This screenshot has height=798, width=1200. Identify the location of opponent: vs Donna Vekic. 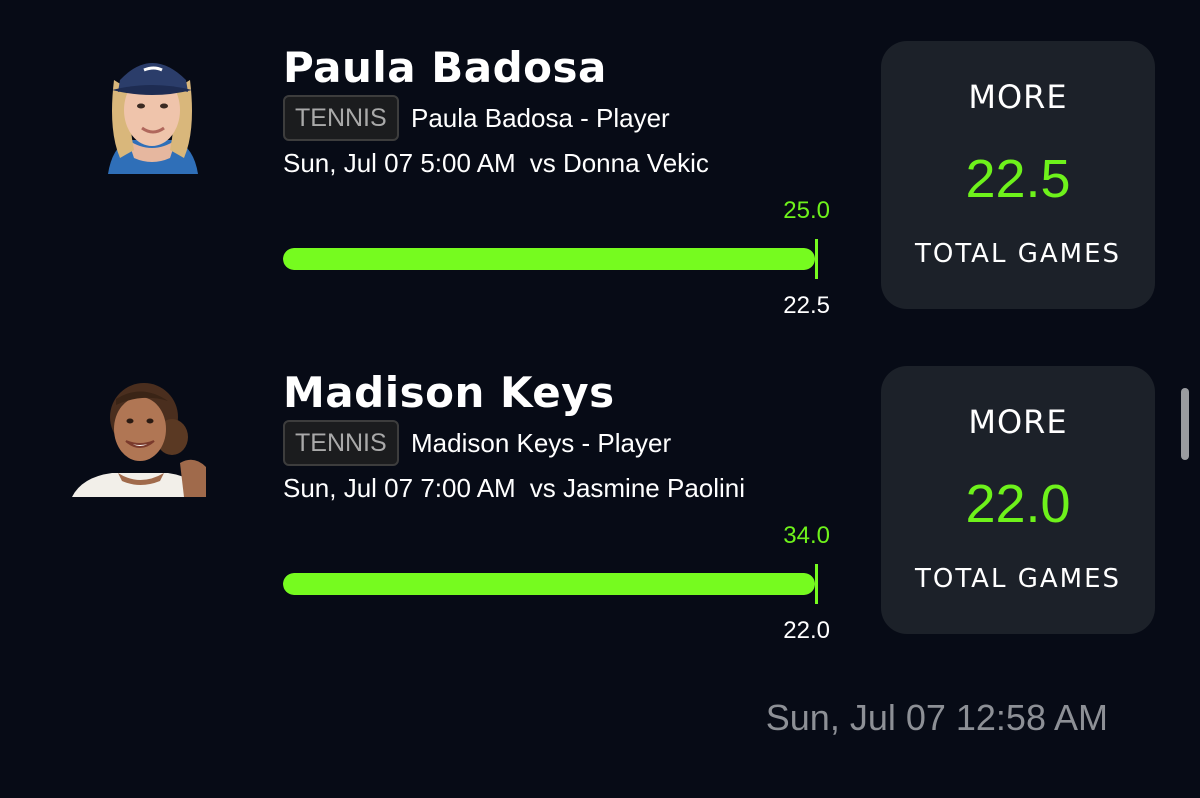
(619, 163).